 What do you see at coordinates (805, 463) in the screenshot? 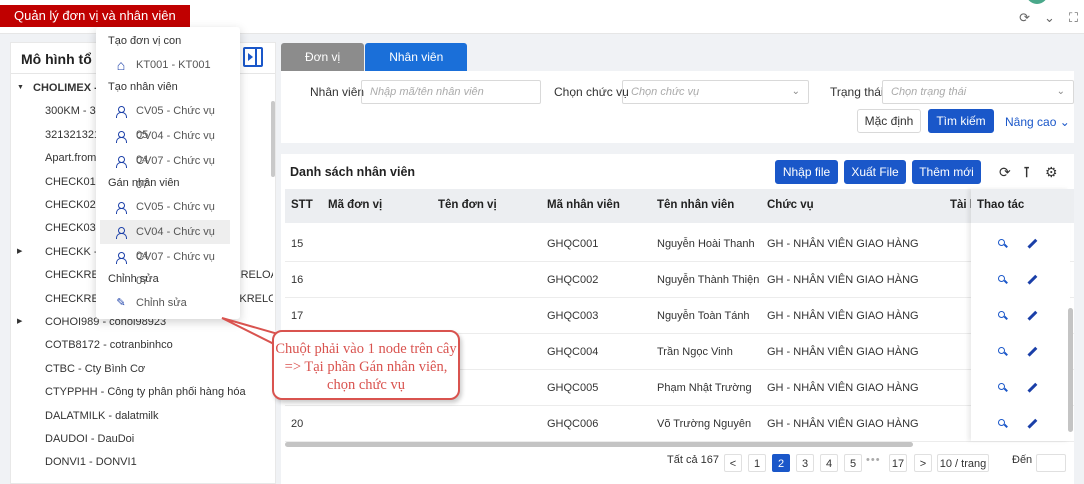
I see `pagination-page: 3` at bounding box center [805, 463].